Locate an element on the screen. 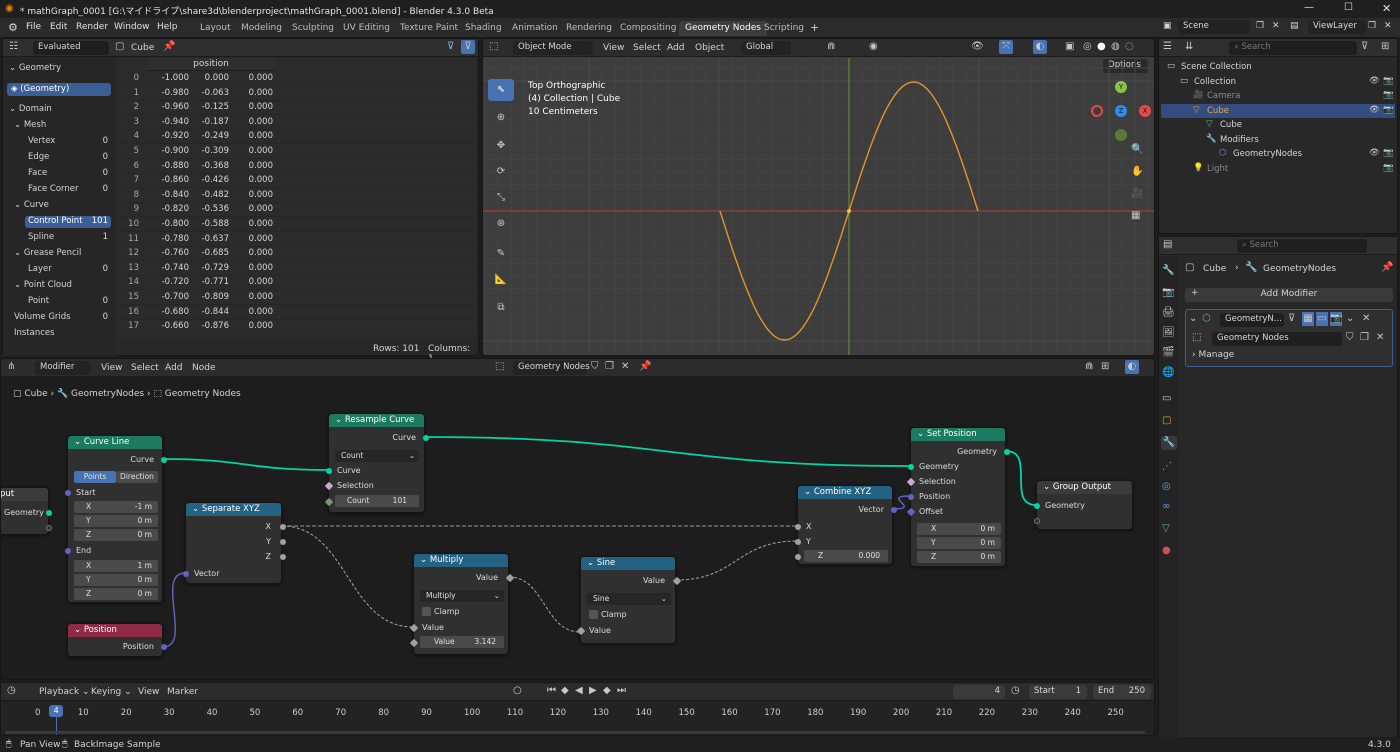 This screenshot has width=1400, height=752. pin-icon: 📌 is located at coordinates (169, 47).